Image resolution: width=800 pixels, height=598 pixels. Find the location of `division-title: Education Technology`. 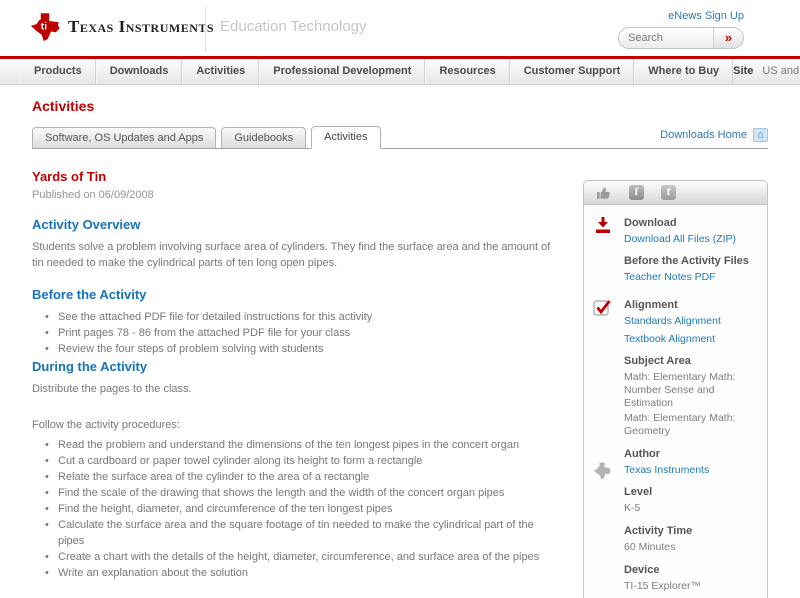

division-title: Education Technology is located at coordinates (293, 26).